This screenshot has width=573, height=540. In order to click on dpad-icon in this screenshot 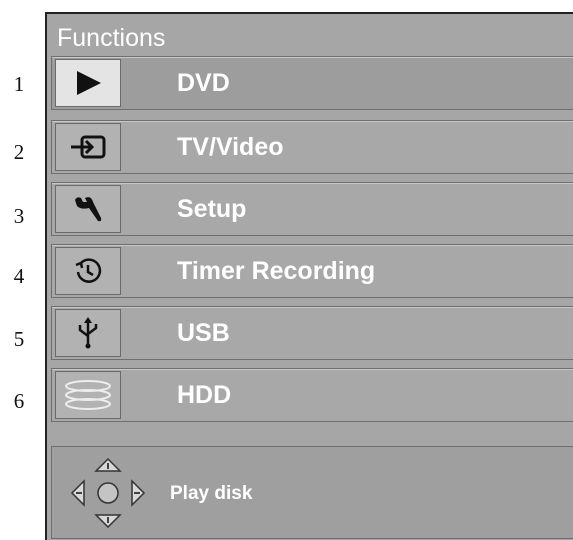, I will do `click(108, 493)`.